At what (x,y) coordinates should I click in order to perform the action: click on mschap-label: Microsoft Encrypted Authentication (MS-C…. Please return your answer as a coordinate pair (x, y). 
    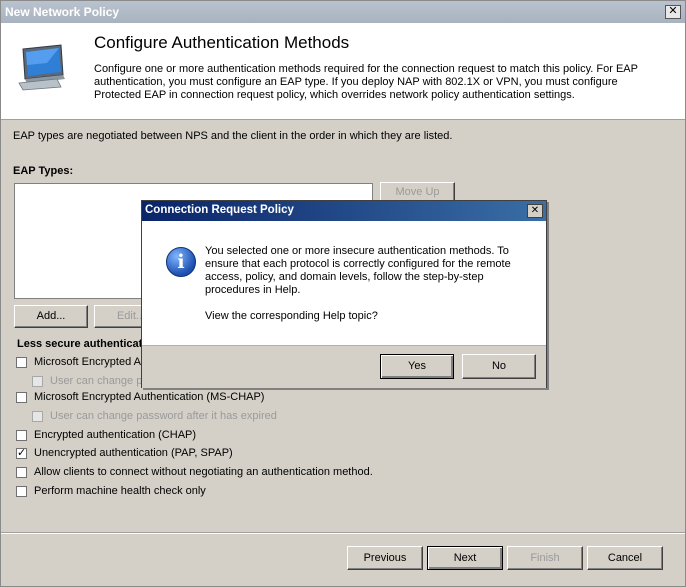
    Looking at the image, I should click on (149, 397).